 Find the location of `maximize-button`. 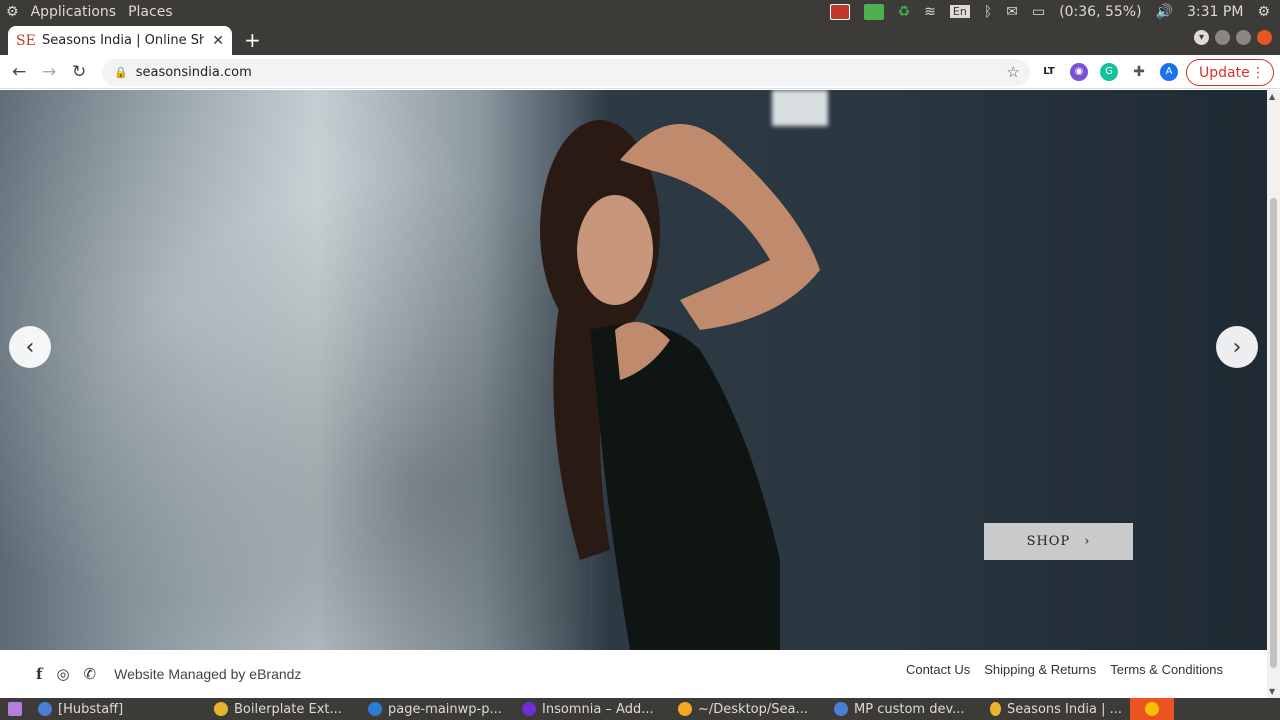

maximize-button is located at coordinates (1243, 37).